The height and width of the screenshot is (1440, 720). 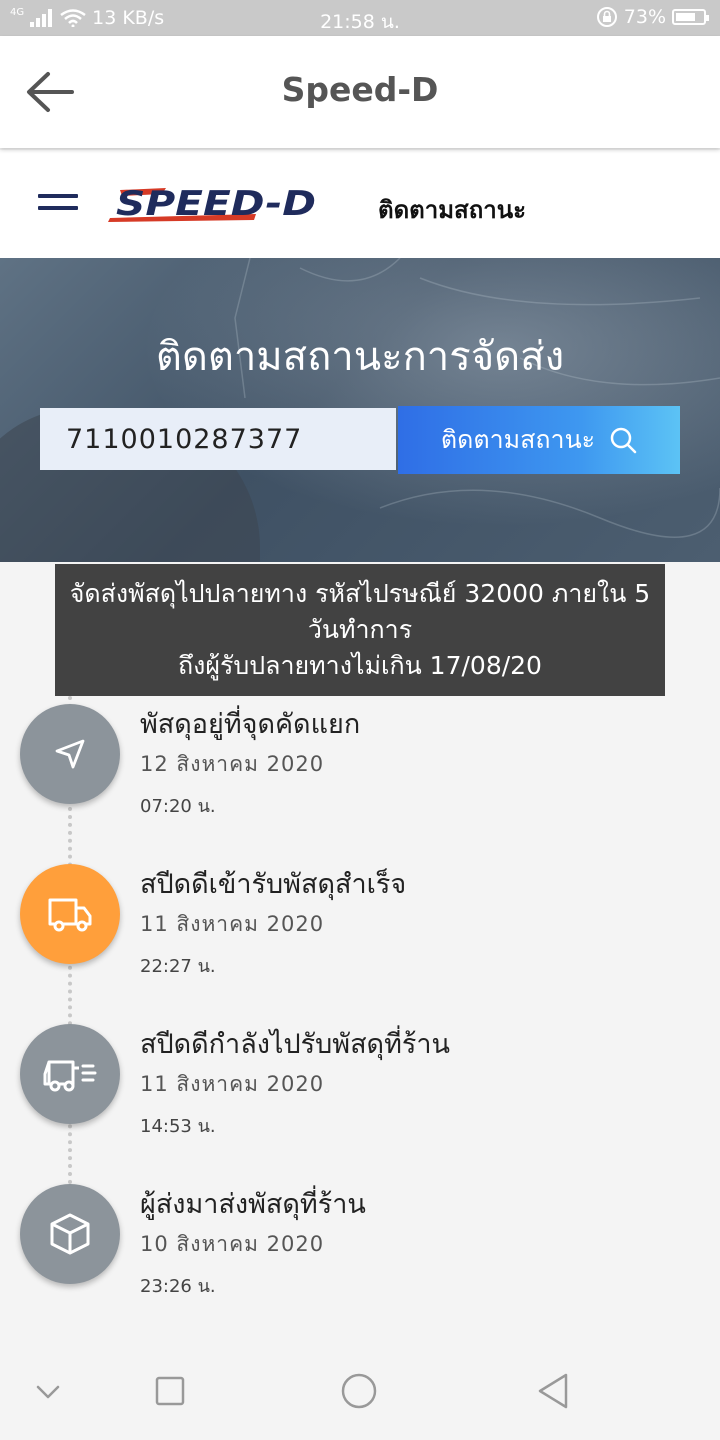 What do you see at coordinates (273, 884) in the screenshot?
I see `timeline-title: สปีดดีเข้ารับพัสดุสำเร็จ` at bounding box center [273, 884].